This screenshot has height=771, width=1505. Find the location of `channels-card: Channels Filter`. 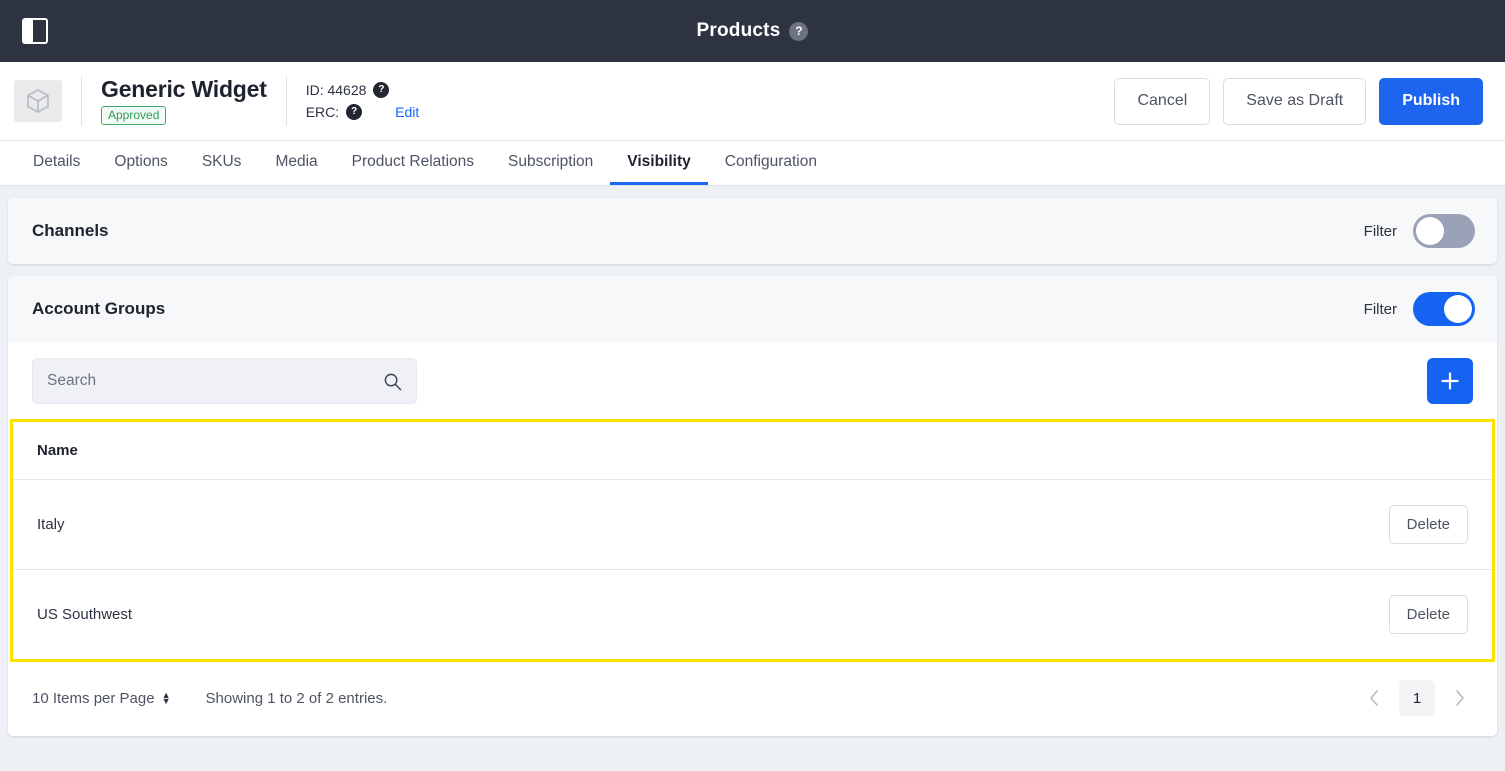

channels-card: Channels Filter is located at coordinates (752, 231).